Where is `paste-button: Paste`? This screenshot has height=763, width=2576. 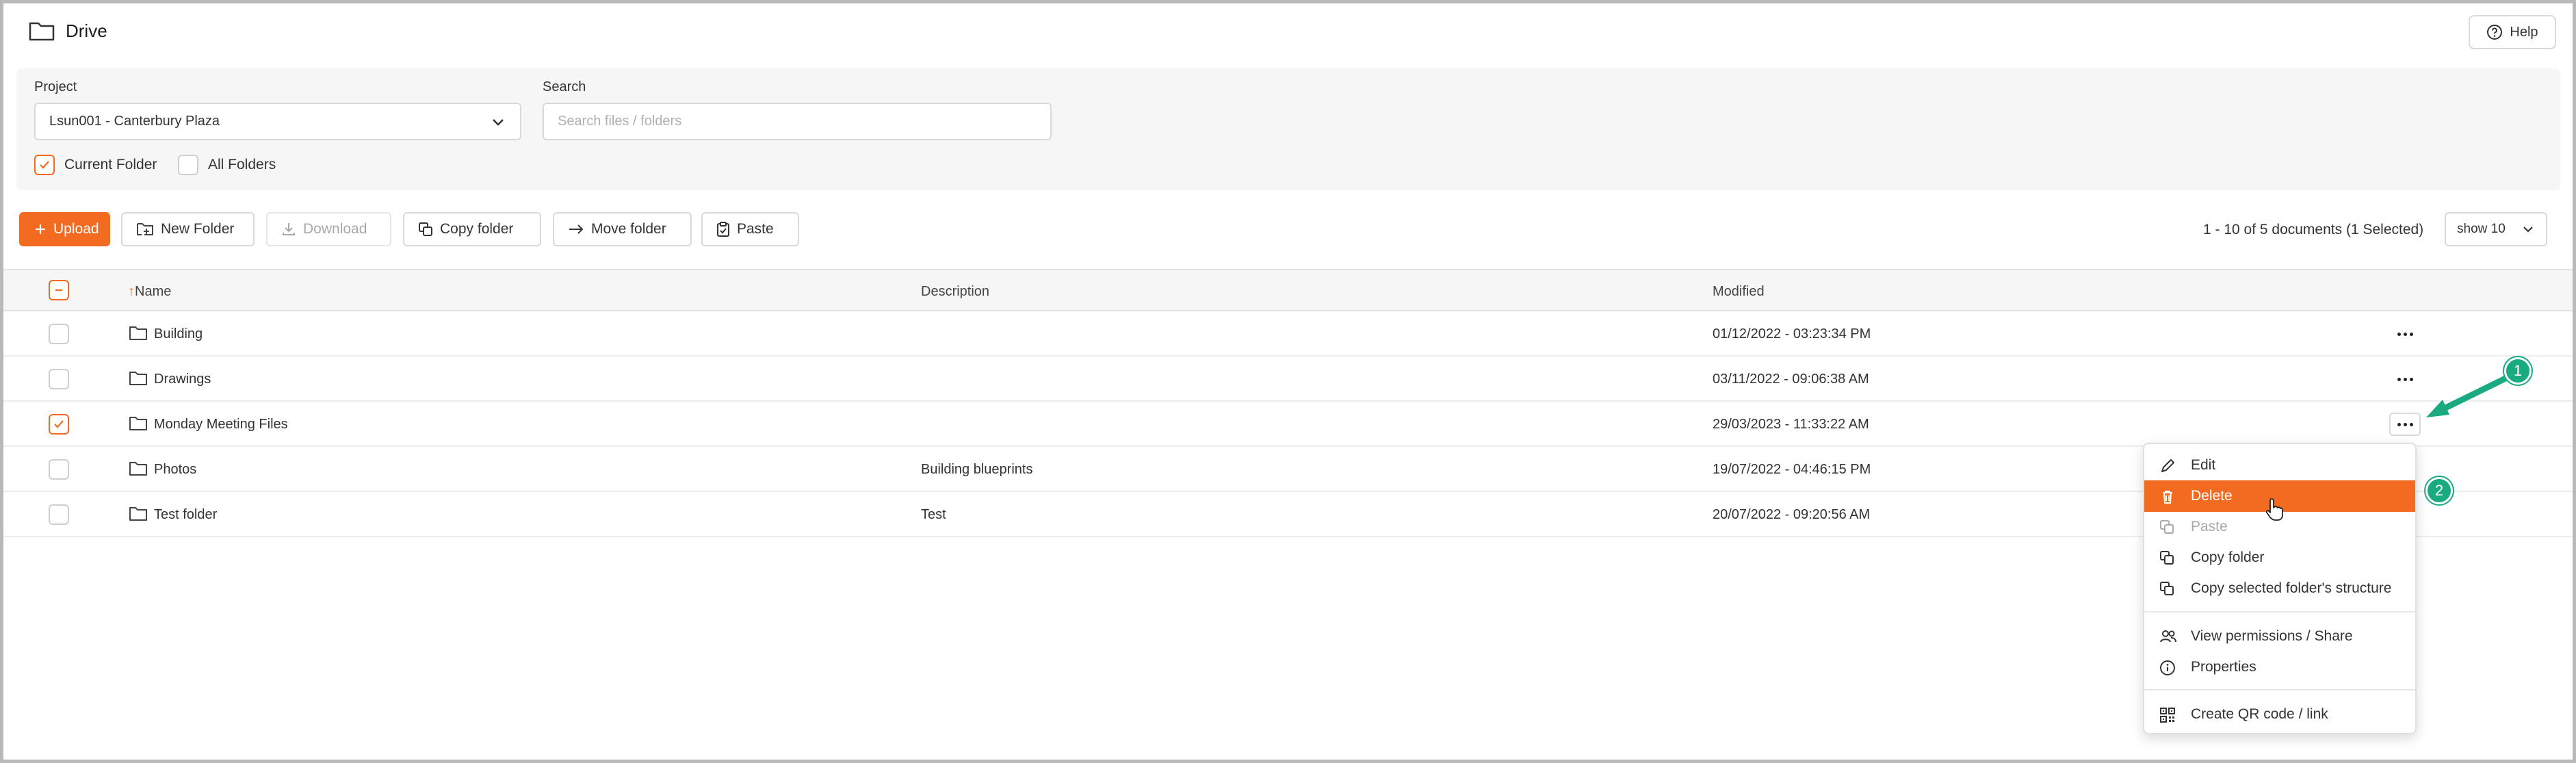
paste-button: Paste is located at coordinates (750, 229).